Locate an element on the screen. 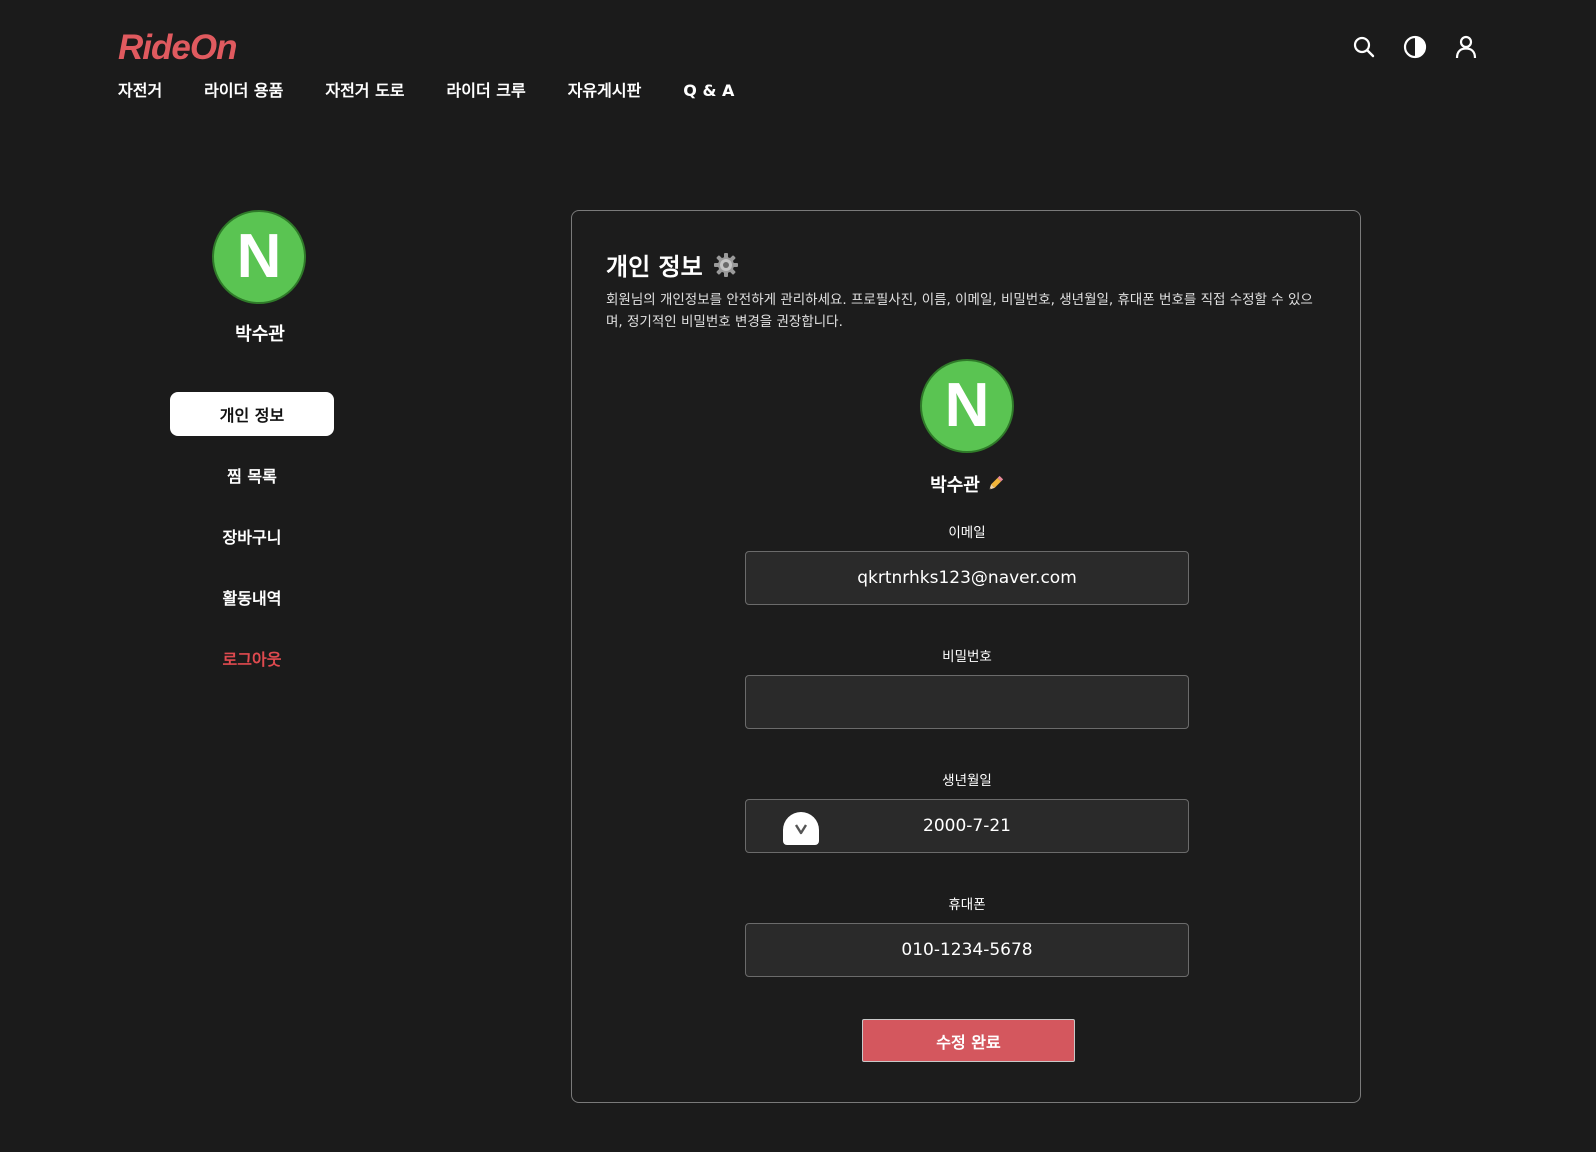 Image resolution: width=1596 pixels, height=1152 pixels. sidebar-menu: 개인 정보 찜 목록 장바구니 활동내역 로그아웃 is located at coordinates (252, 544).